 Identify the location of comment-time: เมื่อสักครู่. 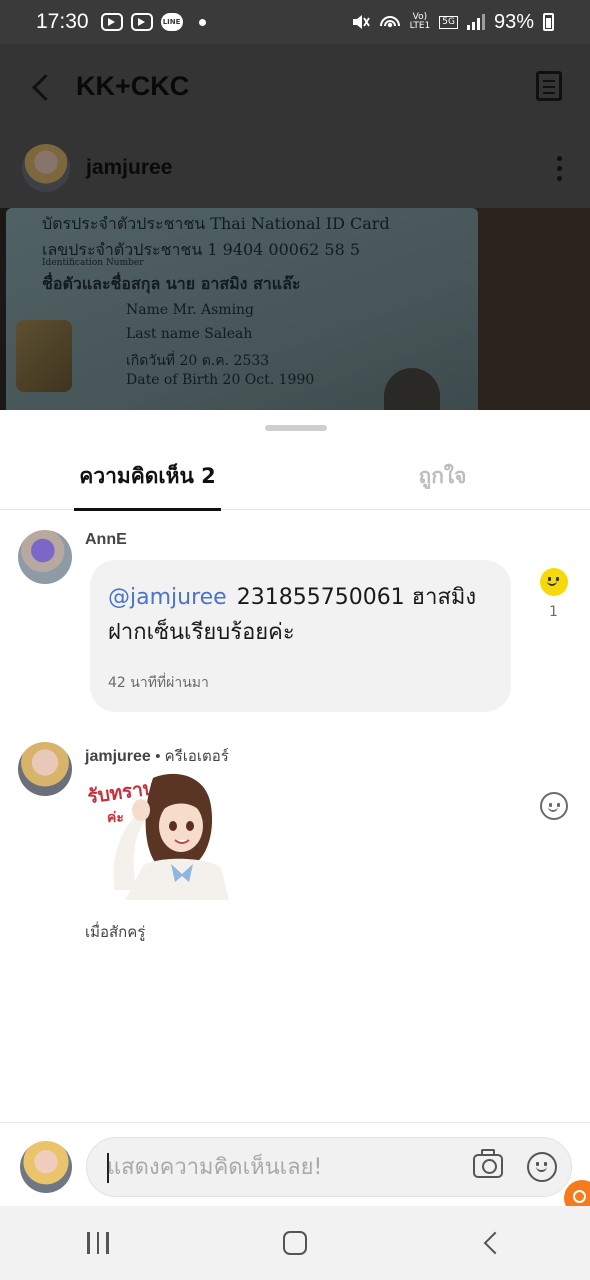
(115, 932).